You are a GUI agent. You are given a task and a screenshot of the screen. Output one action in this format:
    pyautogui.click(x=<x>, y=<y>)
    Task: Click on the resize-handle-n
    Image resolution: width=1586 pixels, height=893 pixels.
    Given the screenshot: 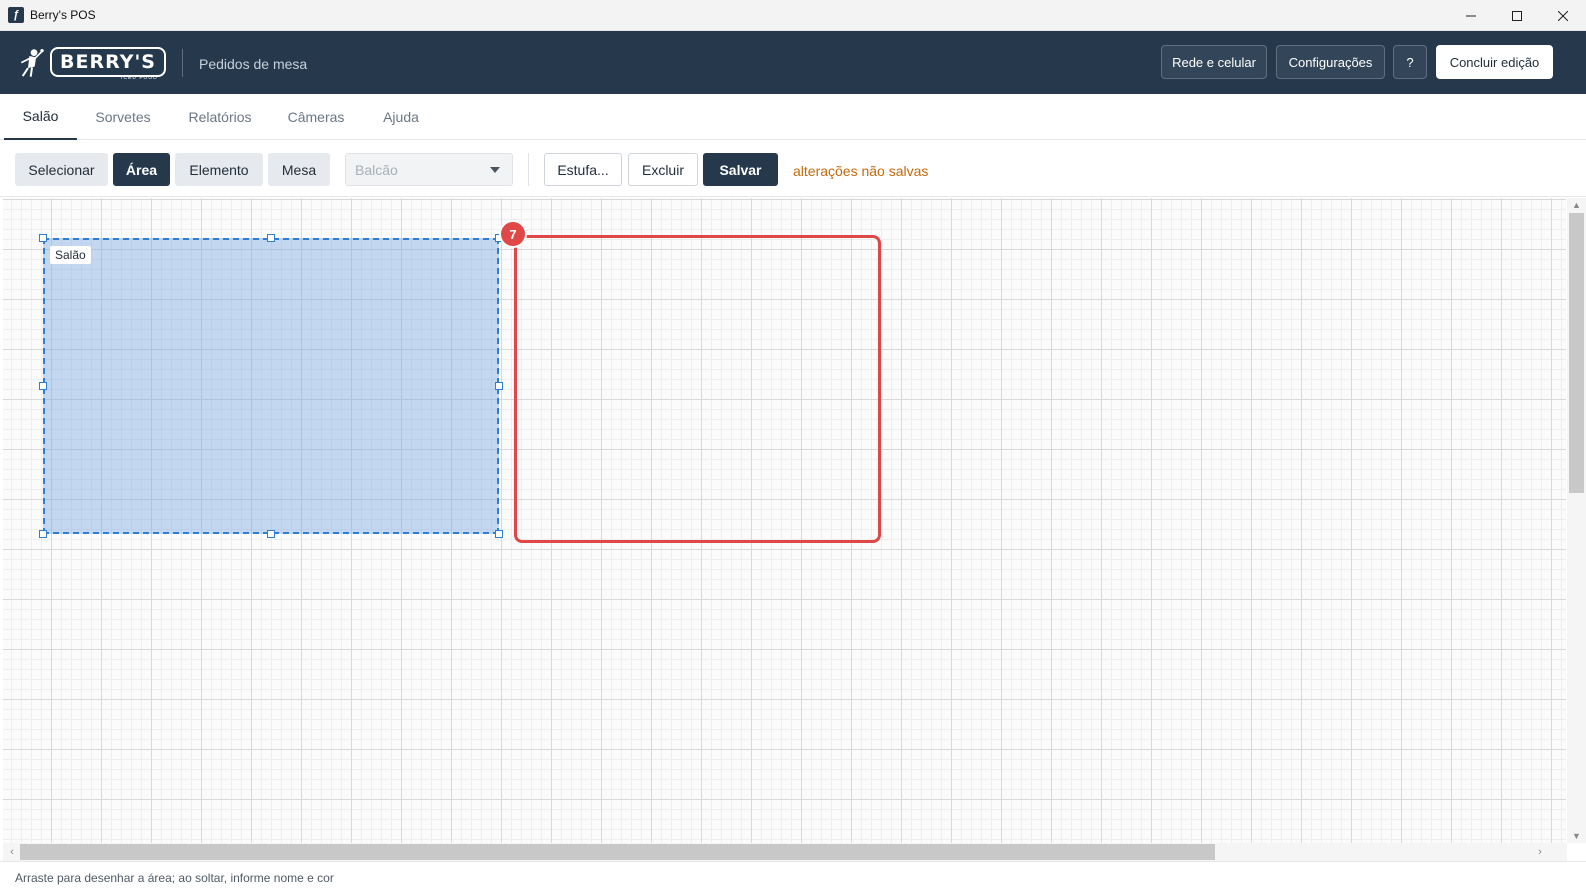 What is the action you would take?
    pyautogui.click(x=271, y=238)
    